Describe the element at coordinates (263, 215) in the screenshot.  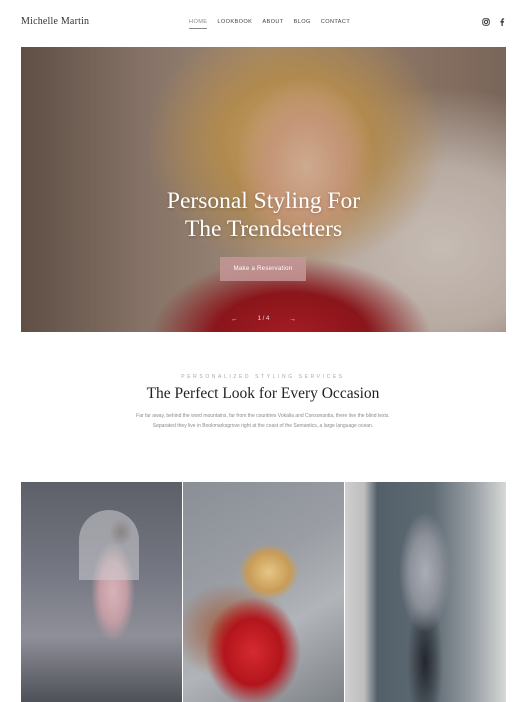
I see `hero-title: Personal Styling For The Trendsetters` at that location.